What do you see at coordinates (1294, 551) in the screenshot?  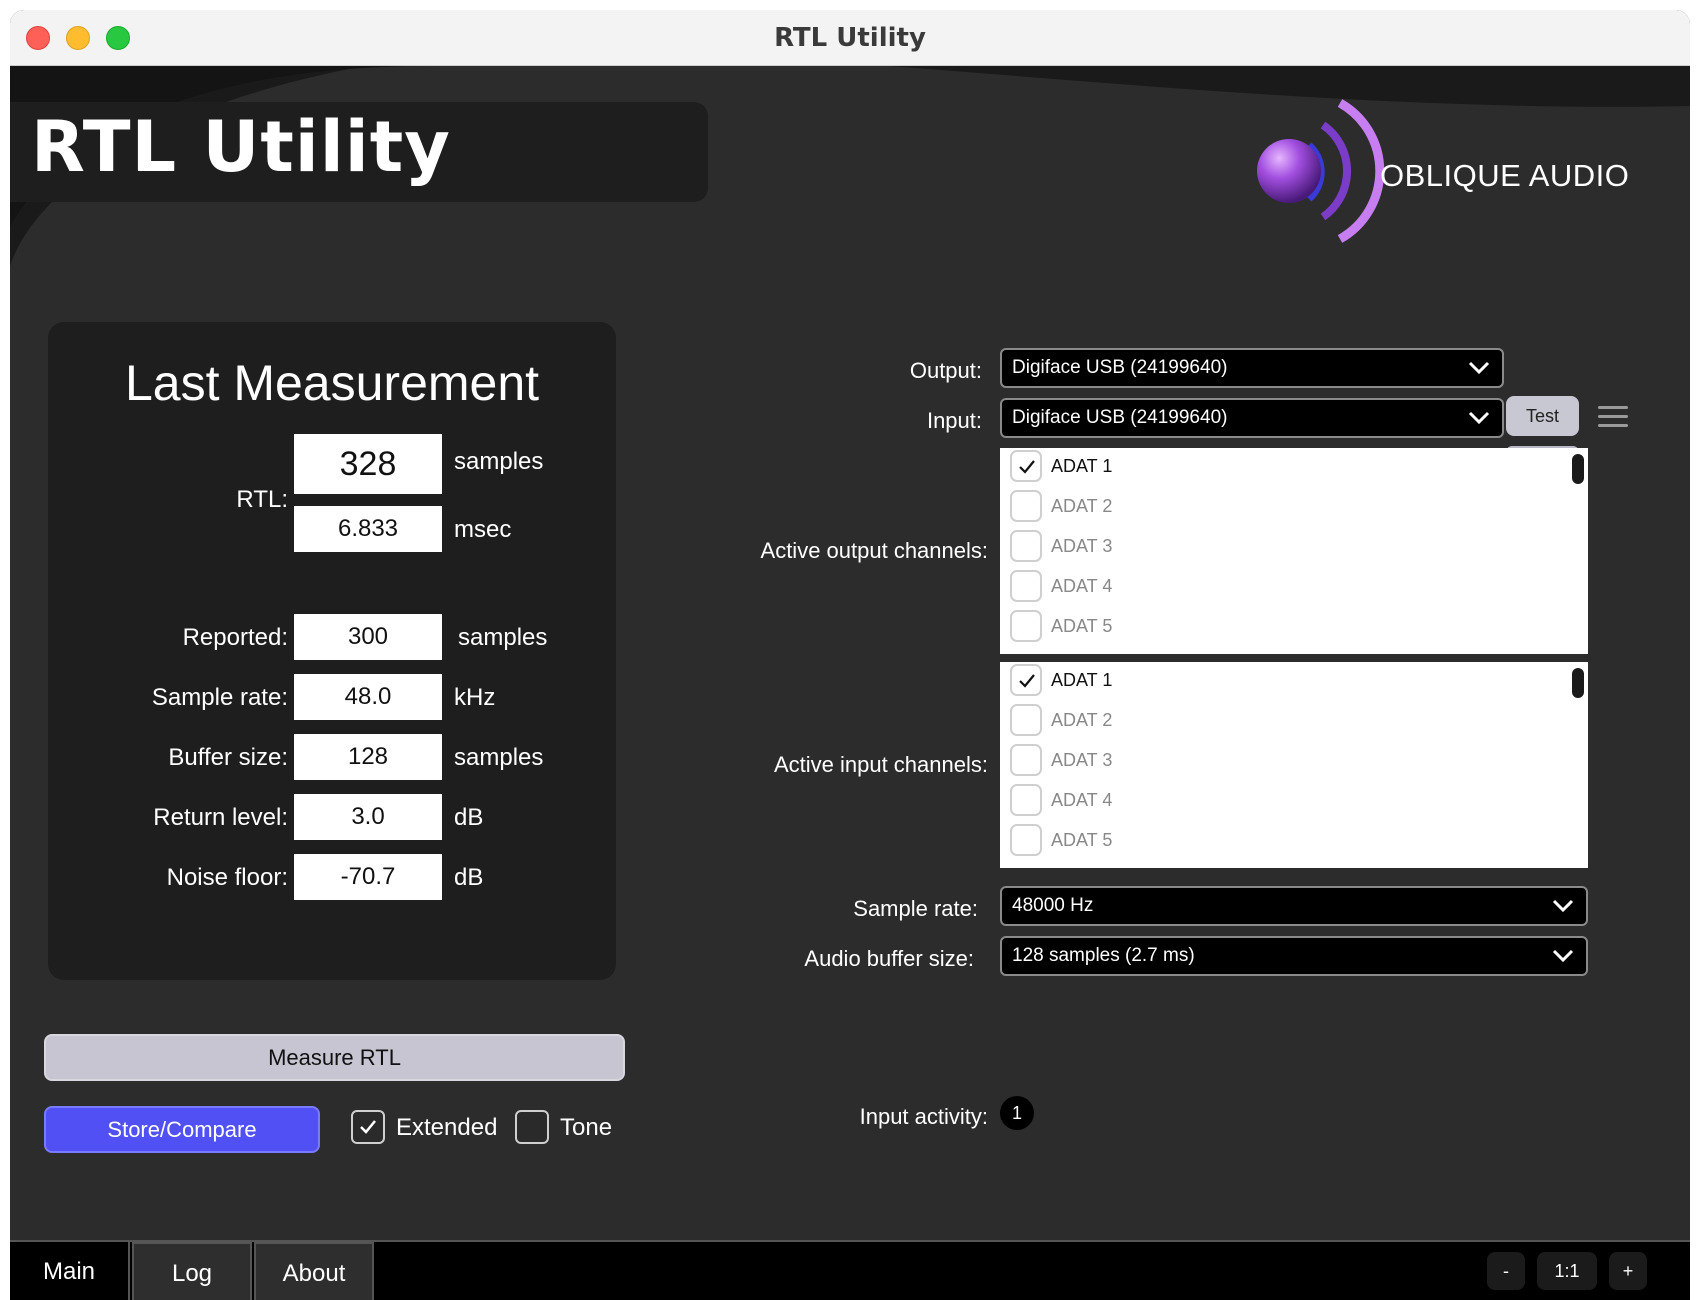 I see `output-channel-list: ADAT 1 ADAT 2 ADAT 3 ADAT 4 ADAT 5` at bounding box center [1294, 551].